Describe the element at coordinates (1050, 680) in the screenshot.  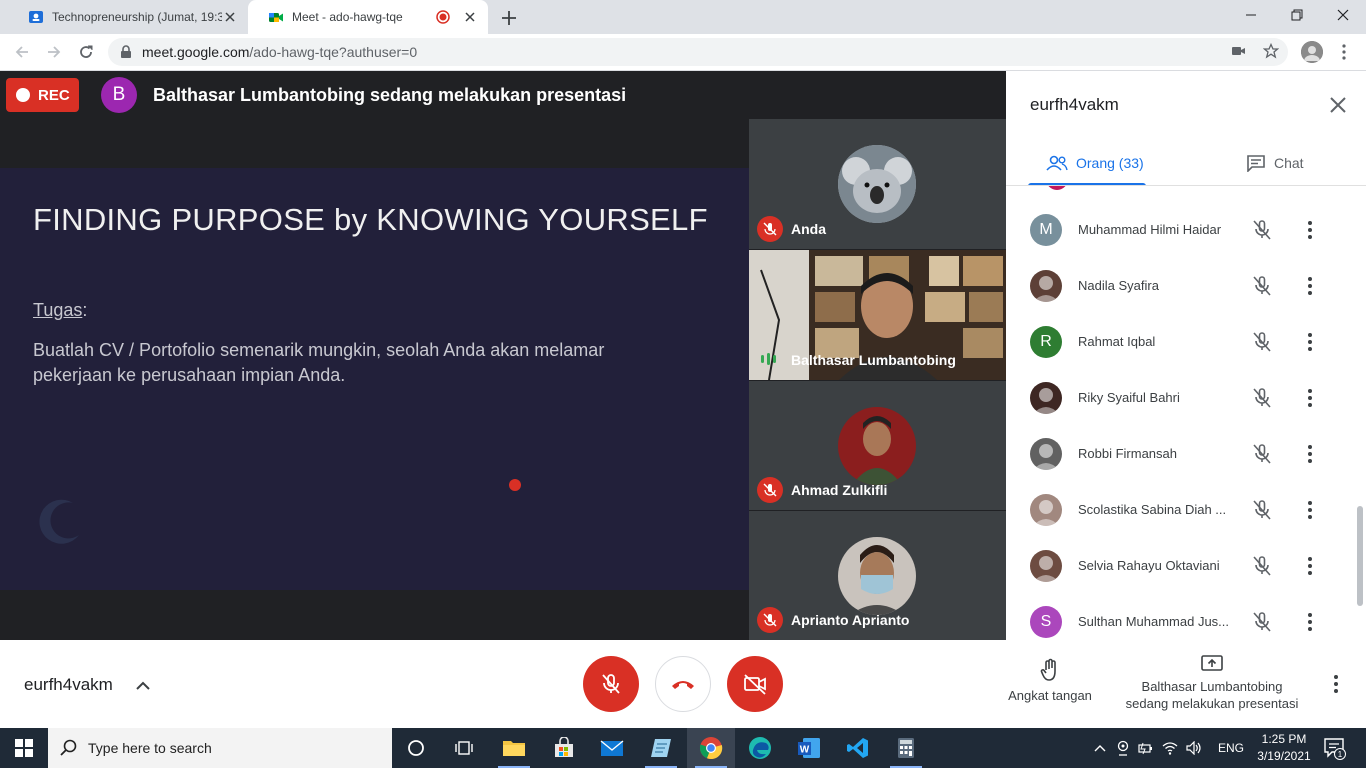
I see `raise-hand-button: Angkat tangan` at that location.